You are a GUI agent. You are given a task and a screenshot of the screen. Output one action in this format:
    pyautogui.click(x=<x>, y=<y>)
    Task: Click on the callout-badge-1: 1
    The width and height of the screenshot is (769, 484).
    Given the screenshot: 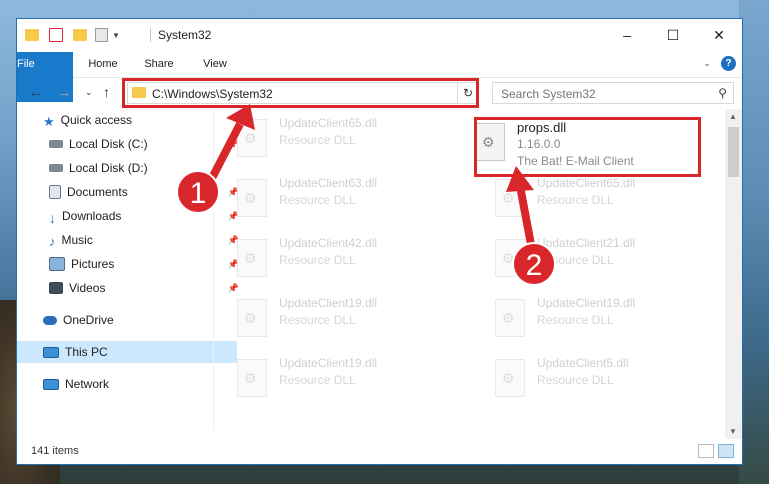 What is the action you would take?
    pyautogui.click(x=198, y=192)
    